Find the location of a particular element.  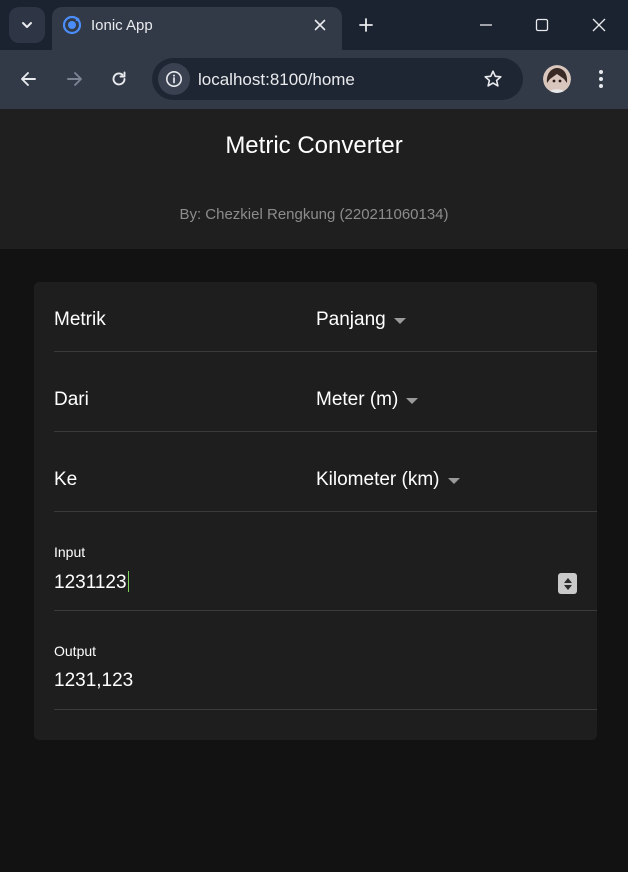

from-label: Dari is located at coordinates (71, 399).